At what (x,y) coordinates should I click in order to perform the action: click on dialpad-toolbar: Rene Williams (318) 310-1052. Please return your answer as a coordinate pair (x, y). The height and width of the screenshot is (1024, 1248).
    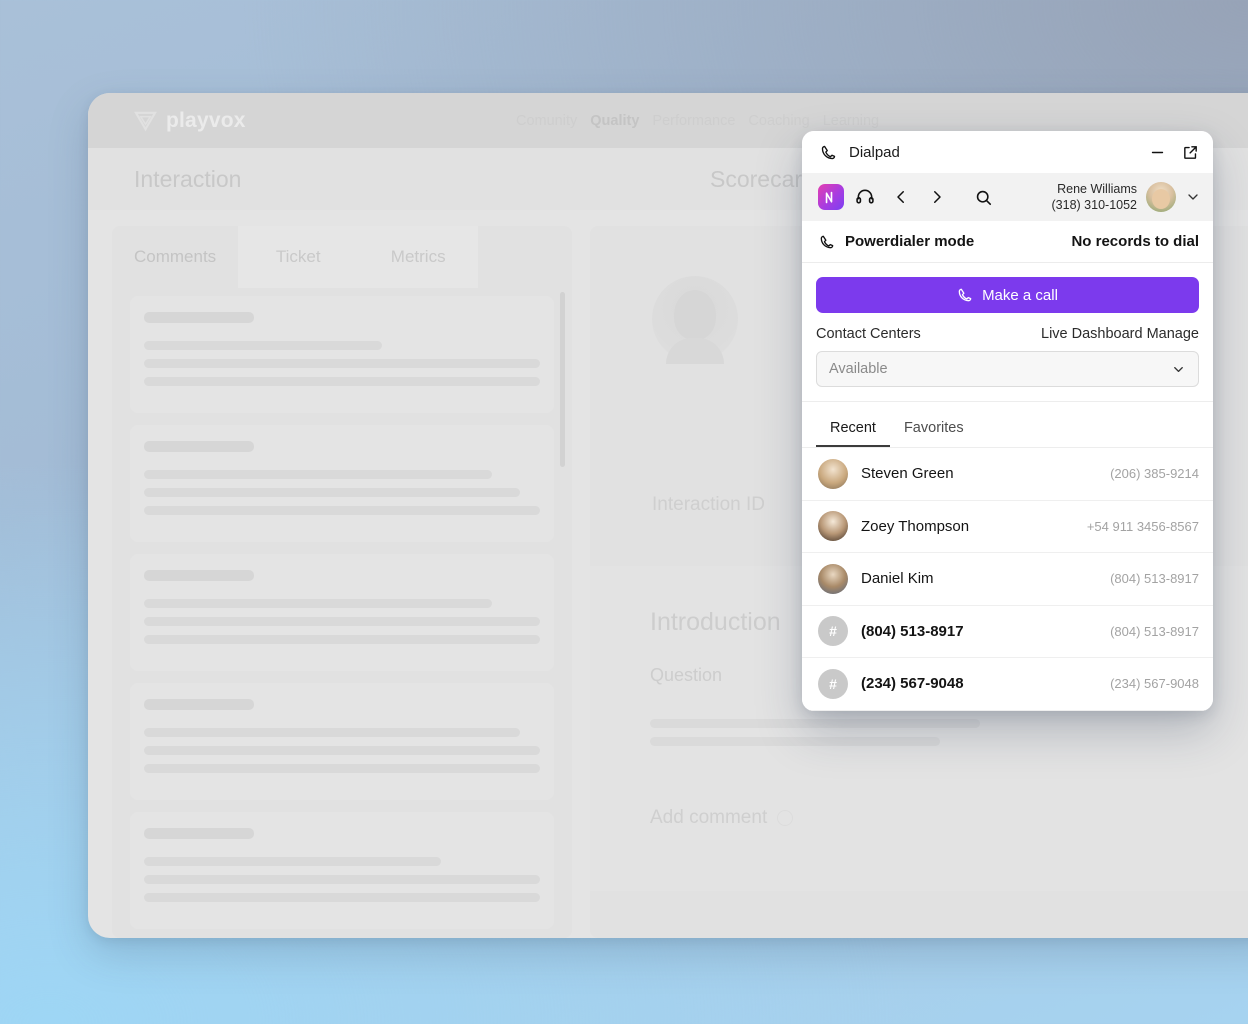
    Looking at the image, I should click on (1007, 197).